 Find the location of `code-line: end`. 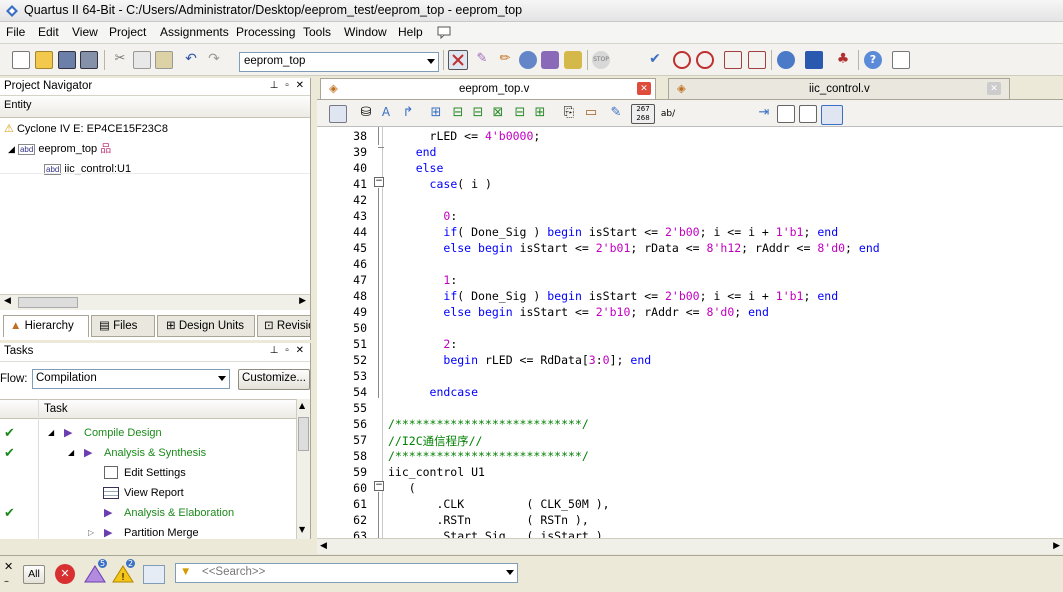

code-line: end is located at coordinates (412, 152).